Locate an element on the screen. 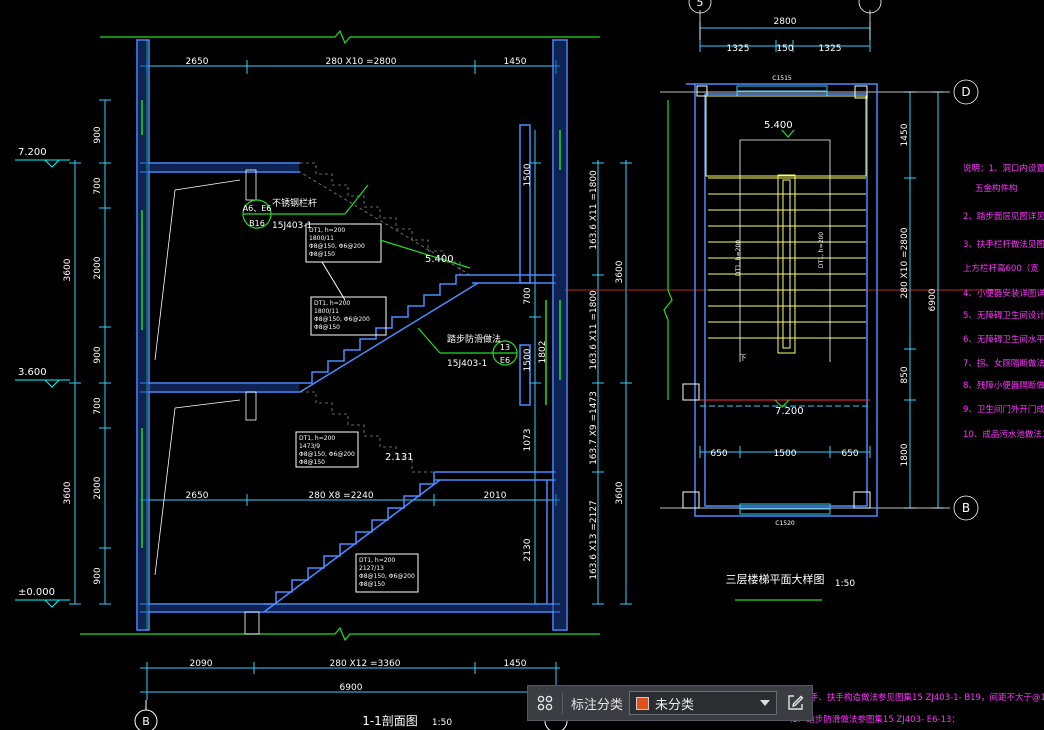 Image resolution: width=1044 pixels, height=730 pixels. note-railing: 不锈钢栏杆 is located at coordinates (294, 203).